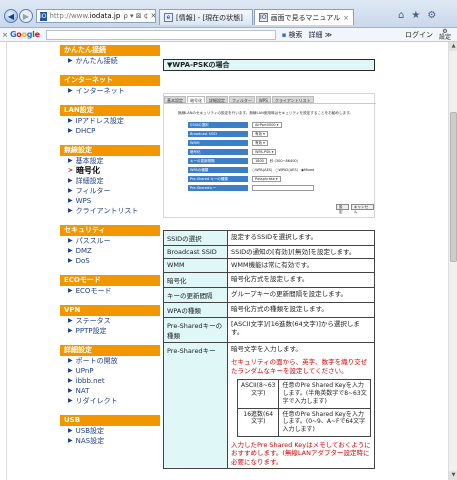  Describe the element at coordinates (107, 211) in the screenshot. I see `sidebar-item-label: クライアントリスト` at that location.